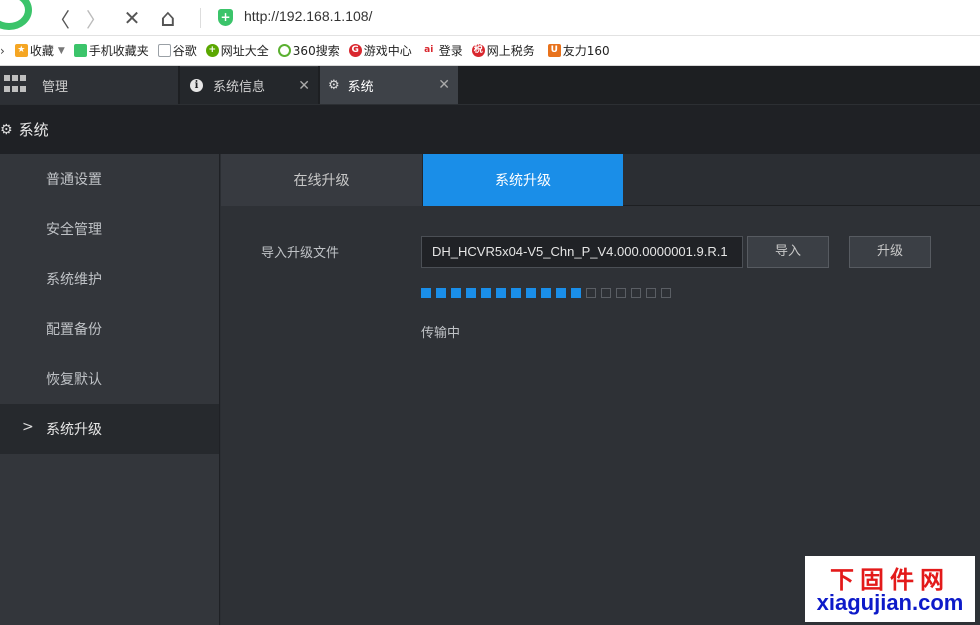  Describe the element at coordinates (237, 50) in the screenshot. I see `bookmark-item: + 网址大全` at that location.